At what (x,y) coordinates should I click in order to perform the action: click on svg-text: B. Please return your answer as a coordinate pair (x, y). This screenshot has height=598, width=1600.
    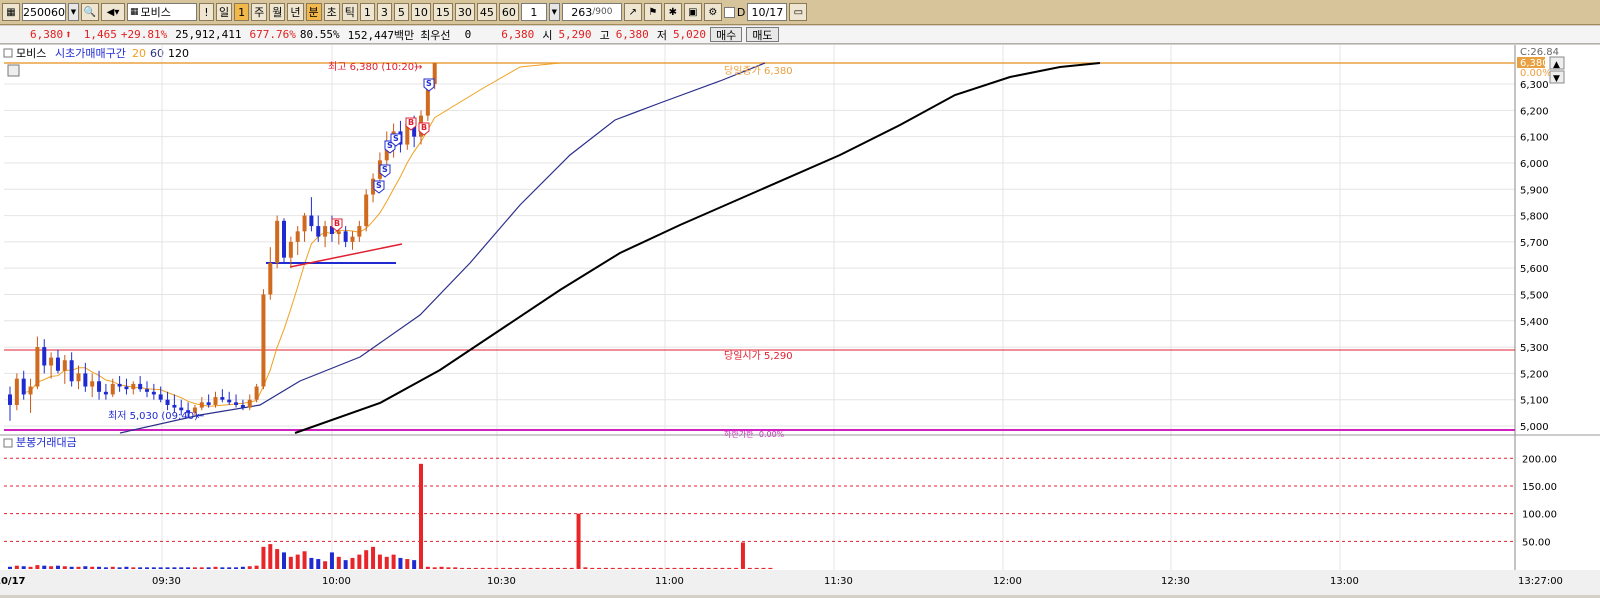
    Looking at the image, I should click on (337, 223).